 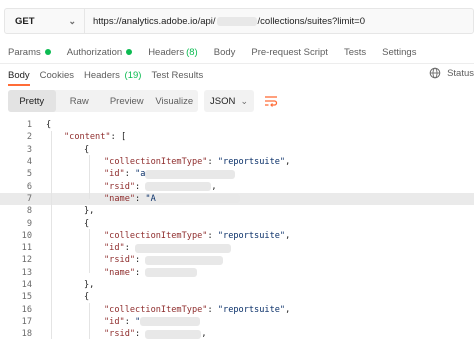 What do you see at coordinates (154, 21) in the screenshot?
I see `url-prefix: https://analytics.adobe.io/api/` at bounding box center [154, 21].